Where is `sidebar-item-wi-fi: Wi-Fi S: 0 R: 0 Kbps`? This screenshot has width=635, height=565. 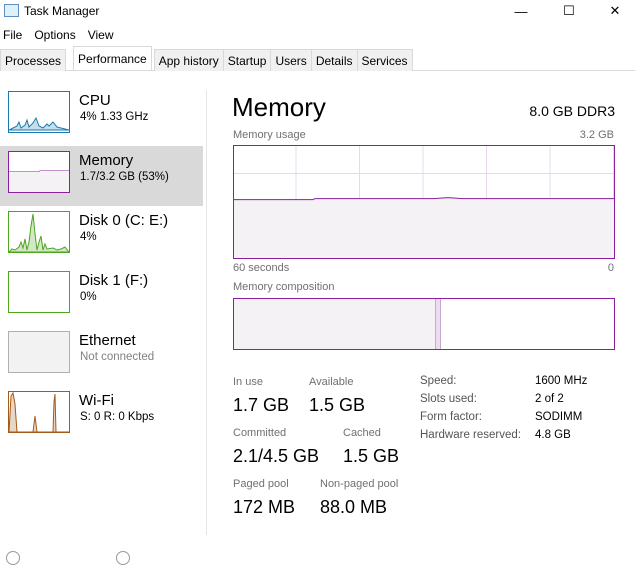
sidebar-item-wi-fi: Wi-Fi S: 0 R: 0 Kbps is located at coordinates (101, 416).